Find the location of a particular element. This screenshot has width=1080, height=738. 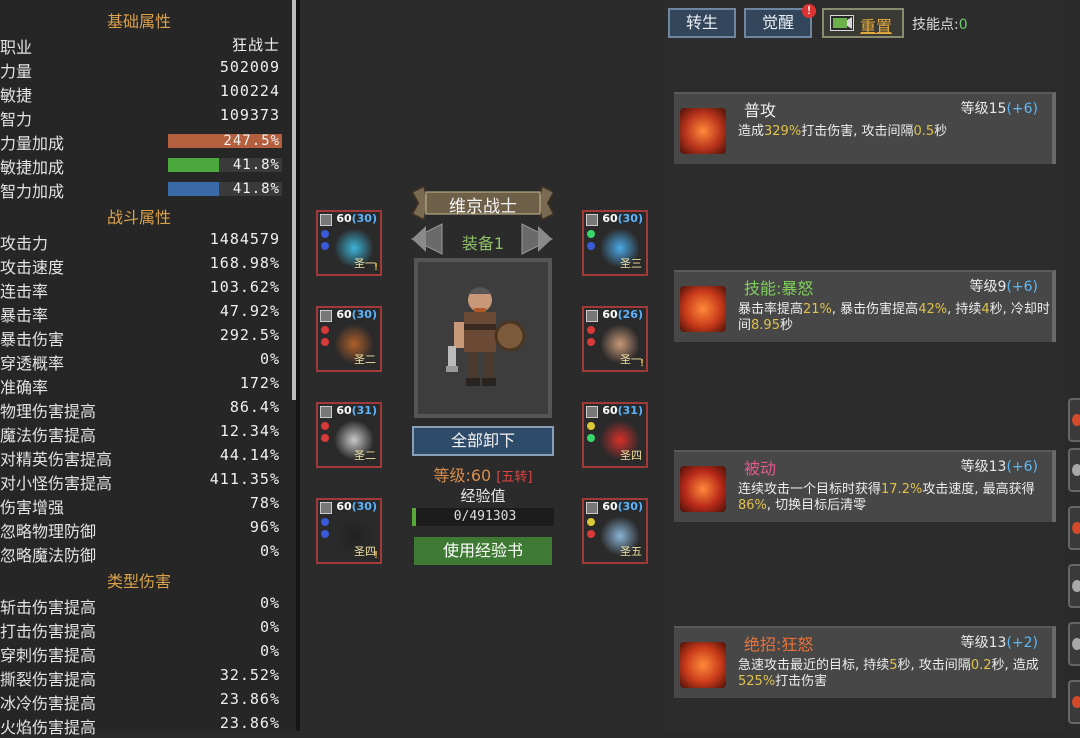

equipment-slot: 60(30) 圣一! is located at coordinates (349, 243).